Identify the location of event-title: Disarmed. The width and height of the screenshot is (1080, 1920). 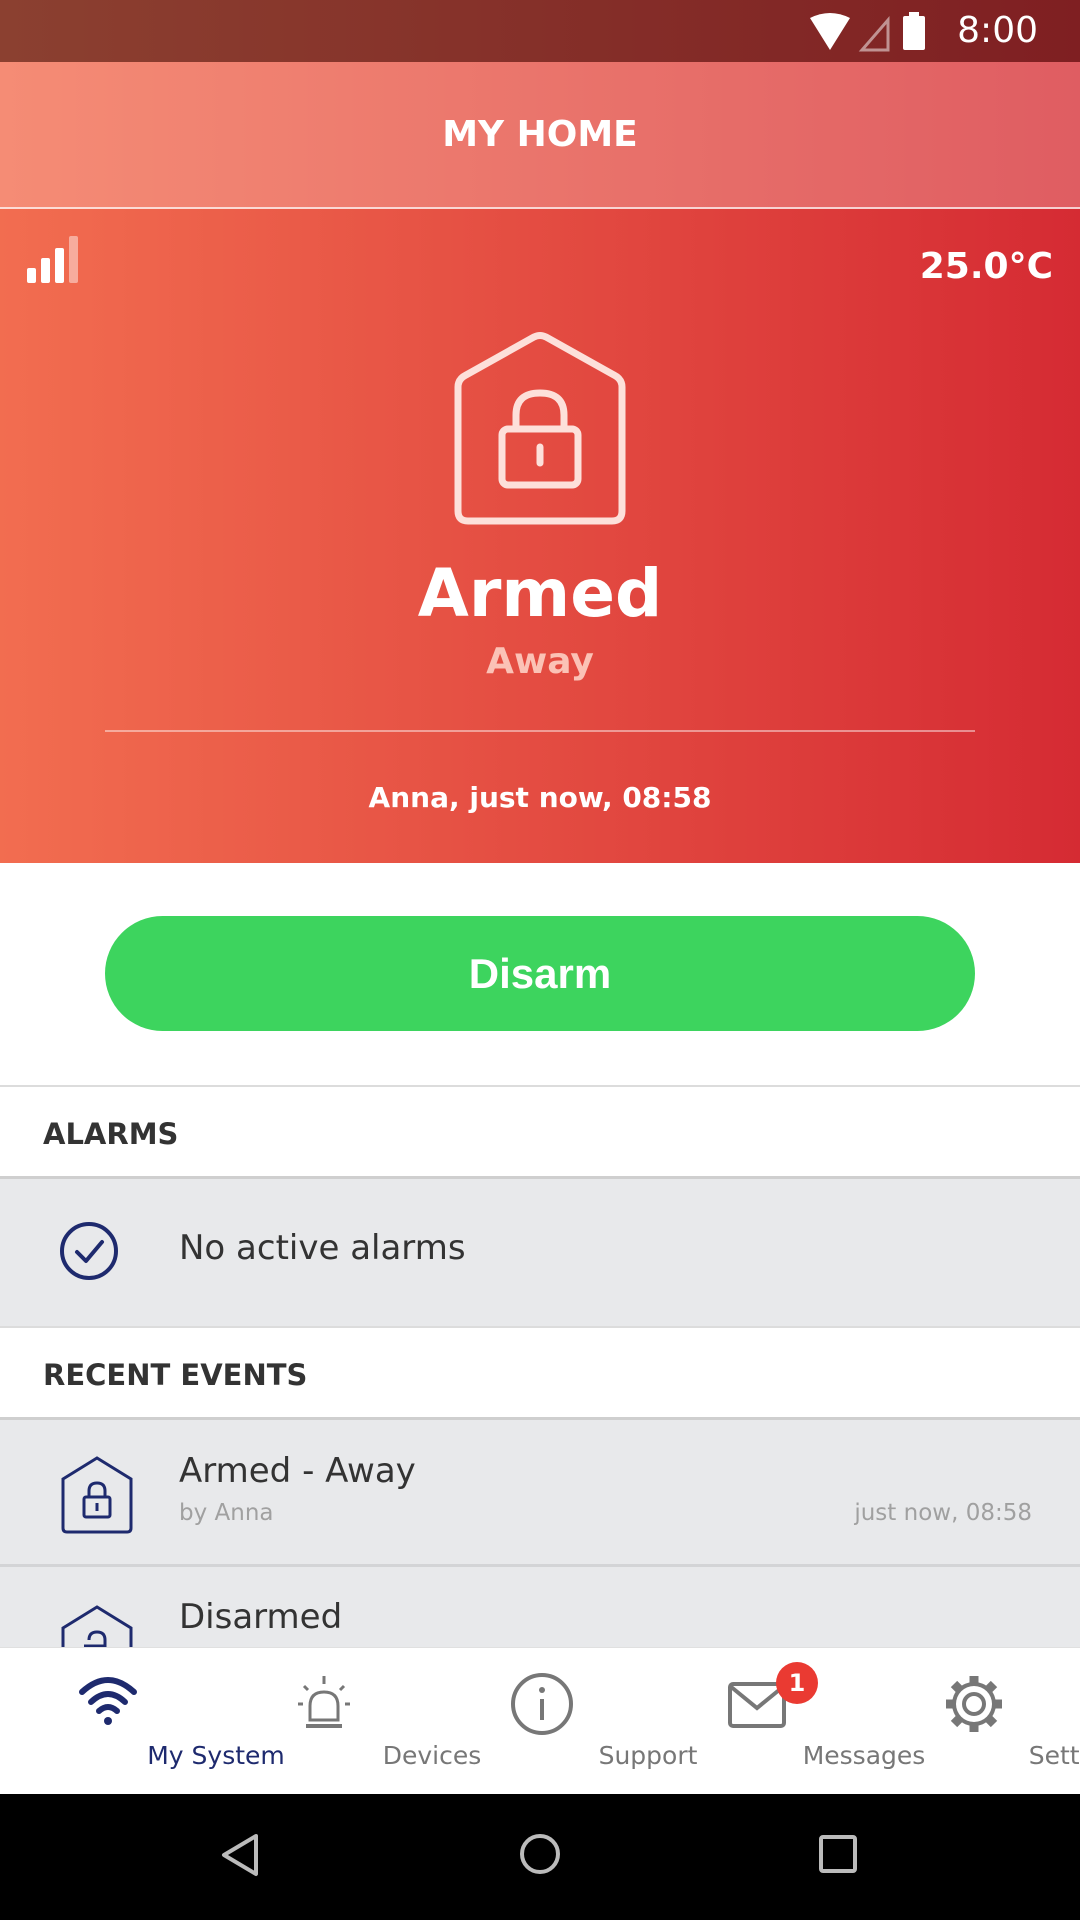
(261, 1617).